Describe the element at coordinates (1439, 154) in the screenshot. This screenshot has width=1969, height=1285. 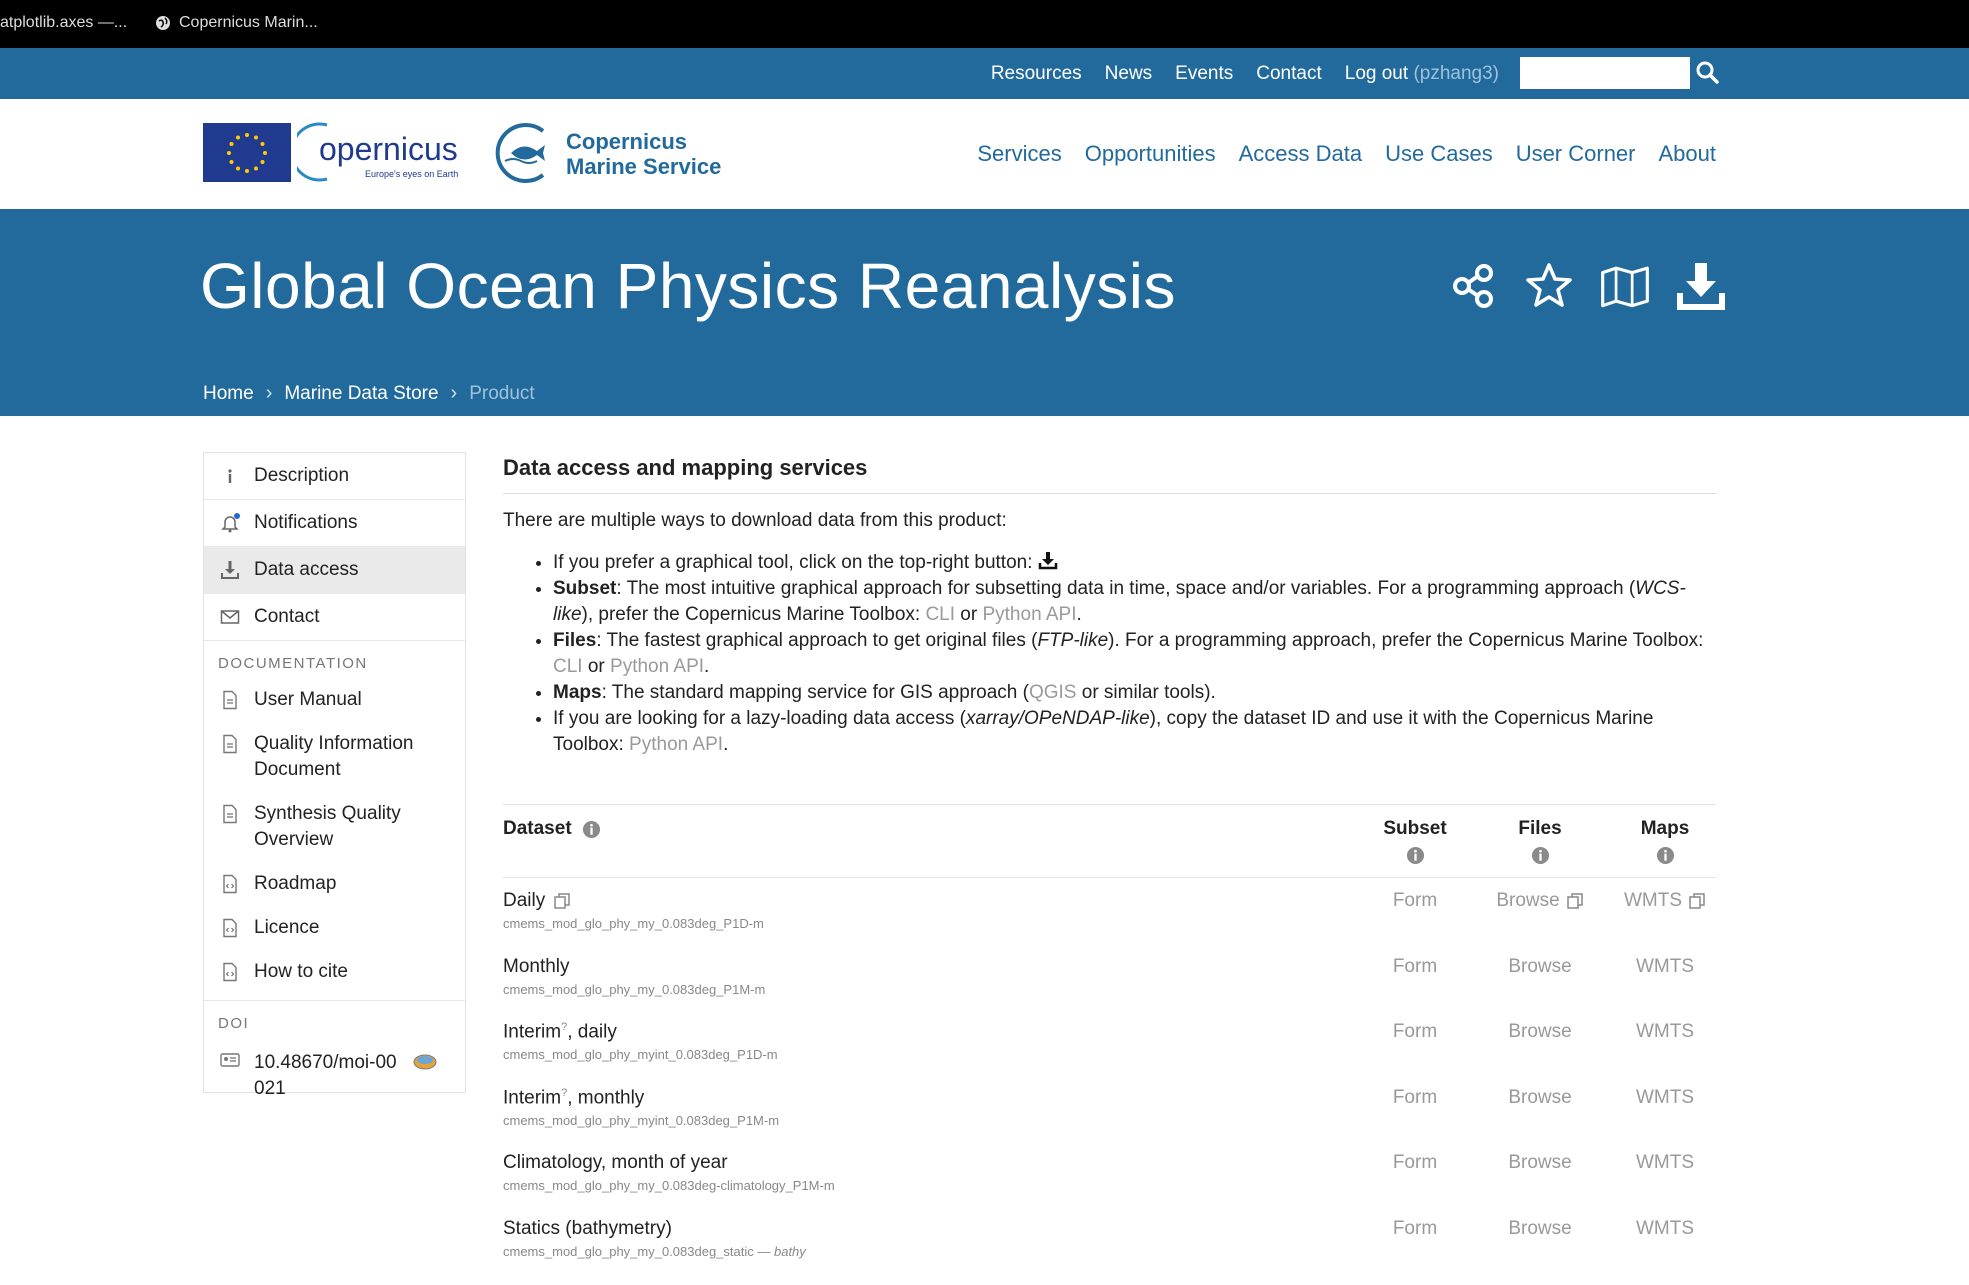
I see `nav-use-cases: Use Cases` at that location.